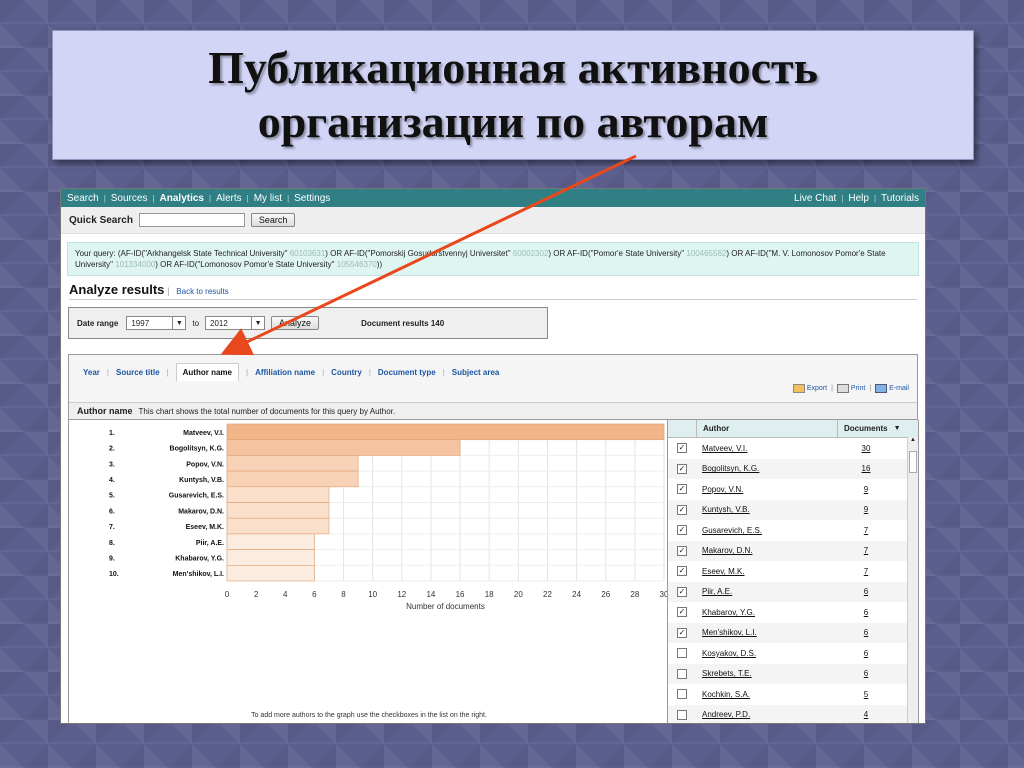  What do you see at coordinates (235, 323) in the screenshot?
I see `date-to-select: 2012 ▼` at bounding box center [235, 323].